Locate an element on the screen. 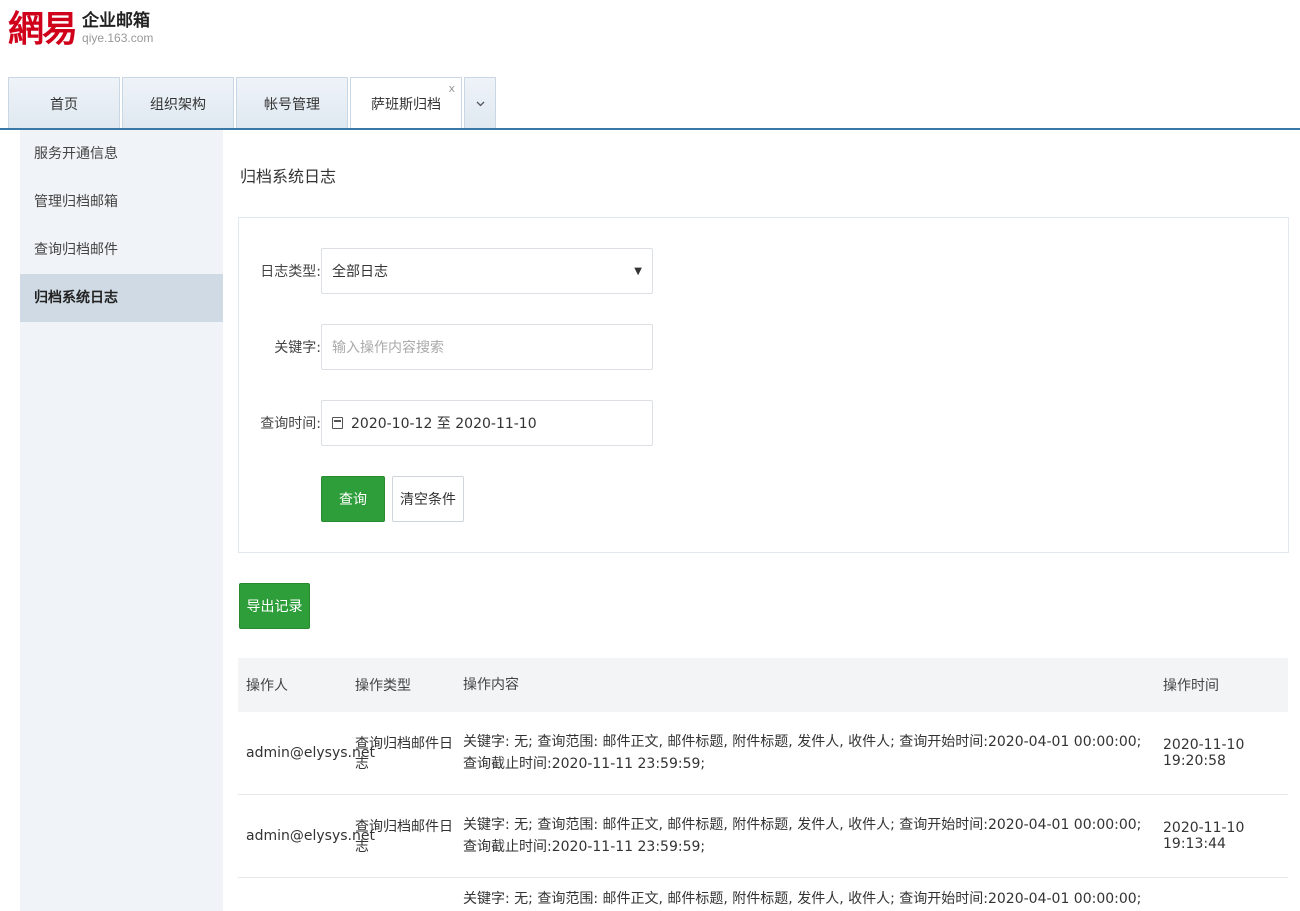  sidebar-item-service-info: 服务开通信息 is located at coordinates (121, 154).